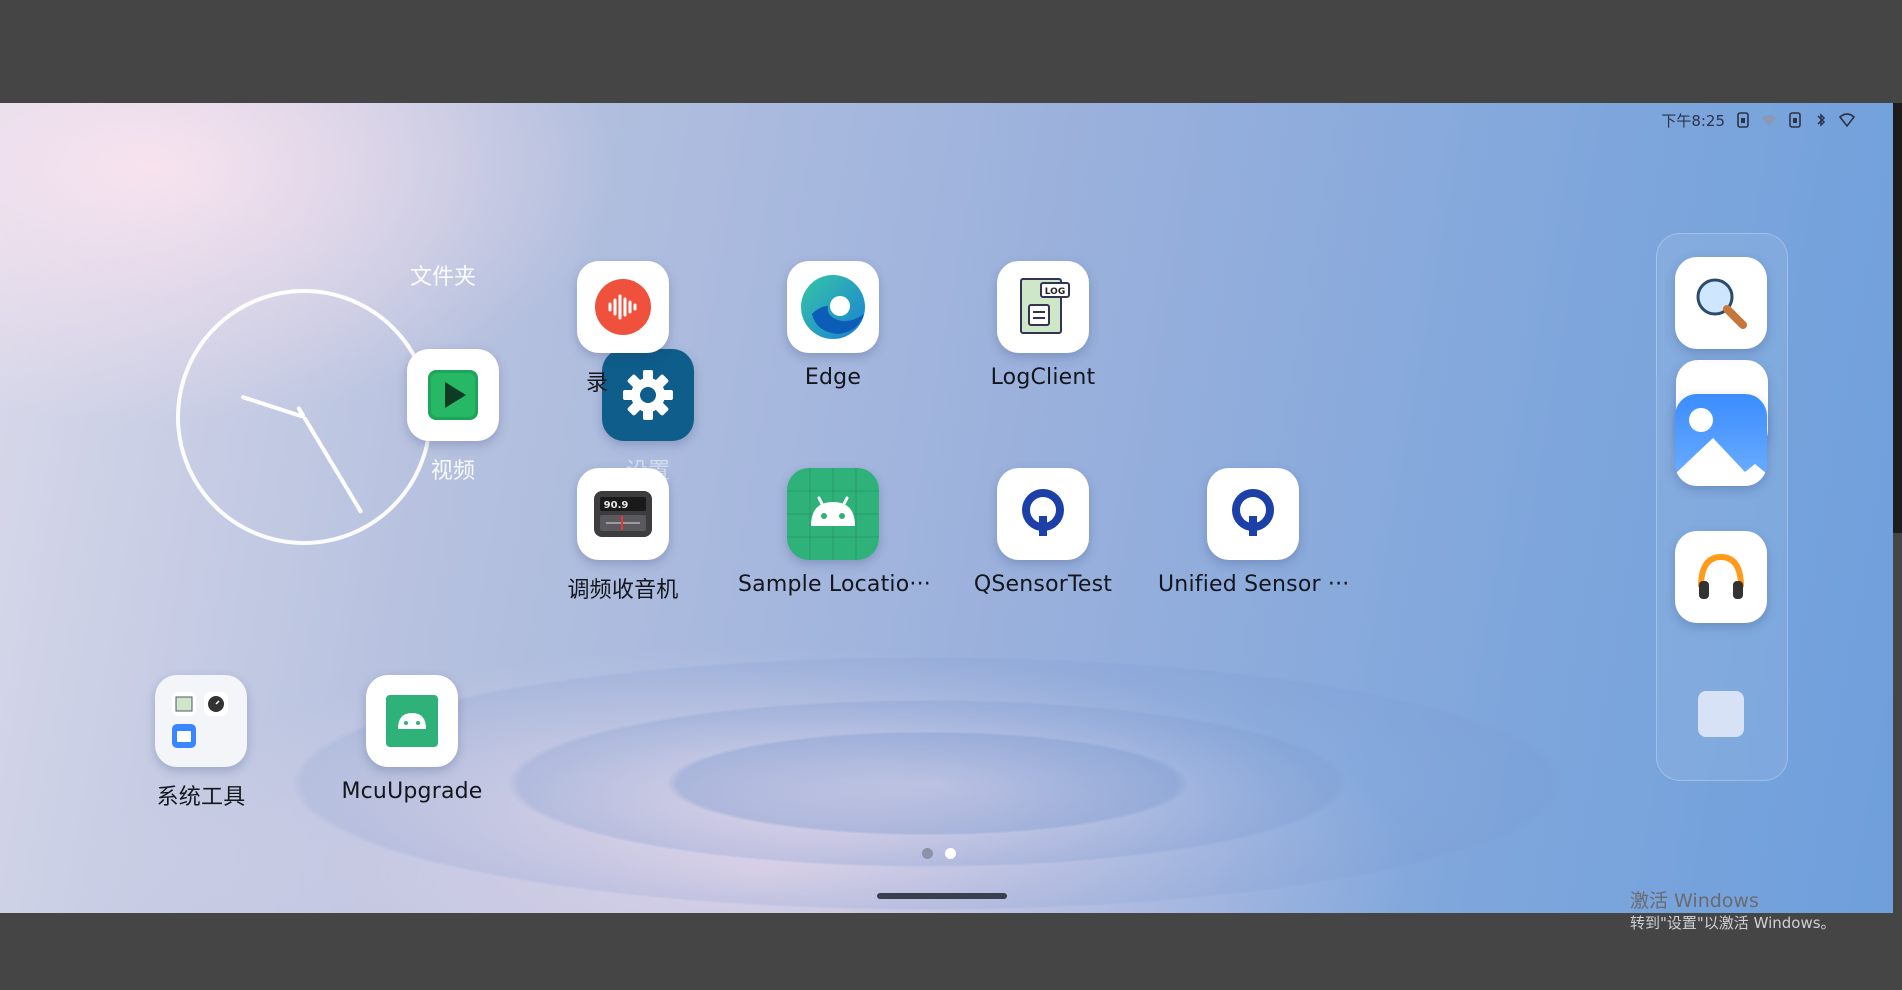  I want to click on wifi-weak-icon, so click(1769, 120).